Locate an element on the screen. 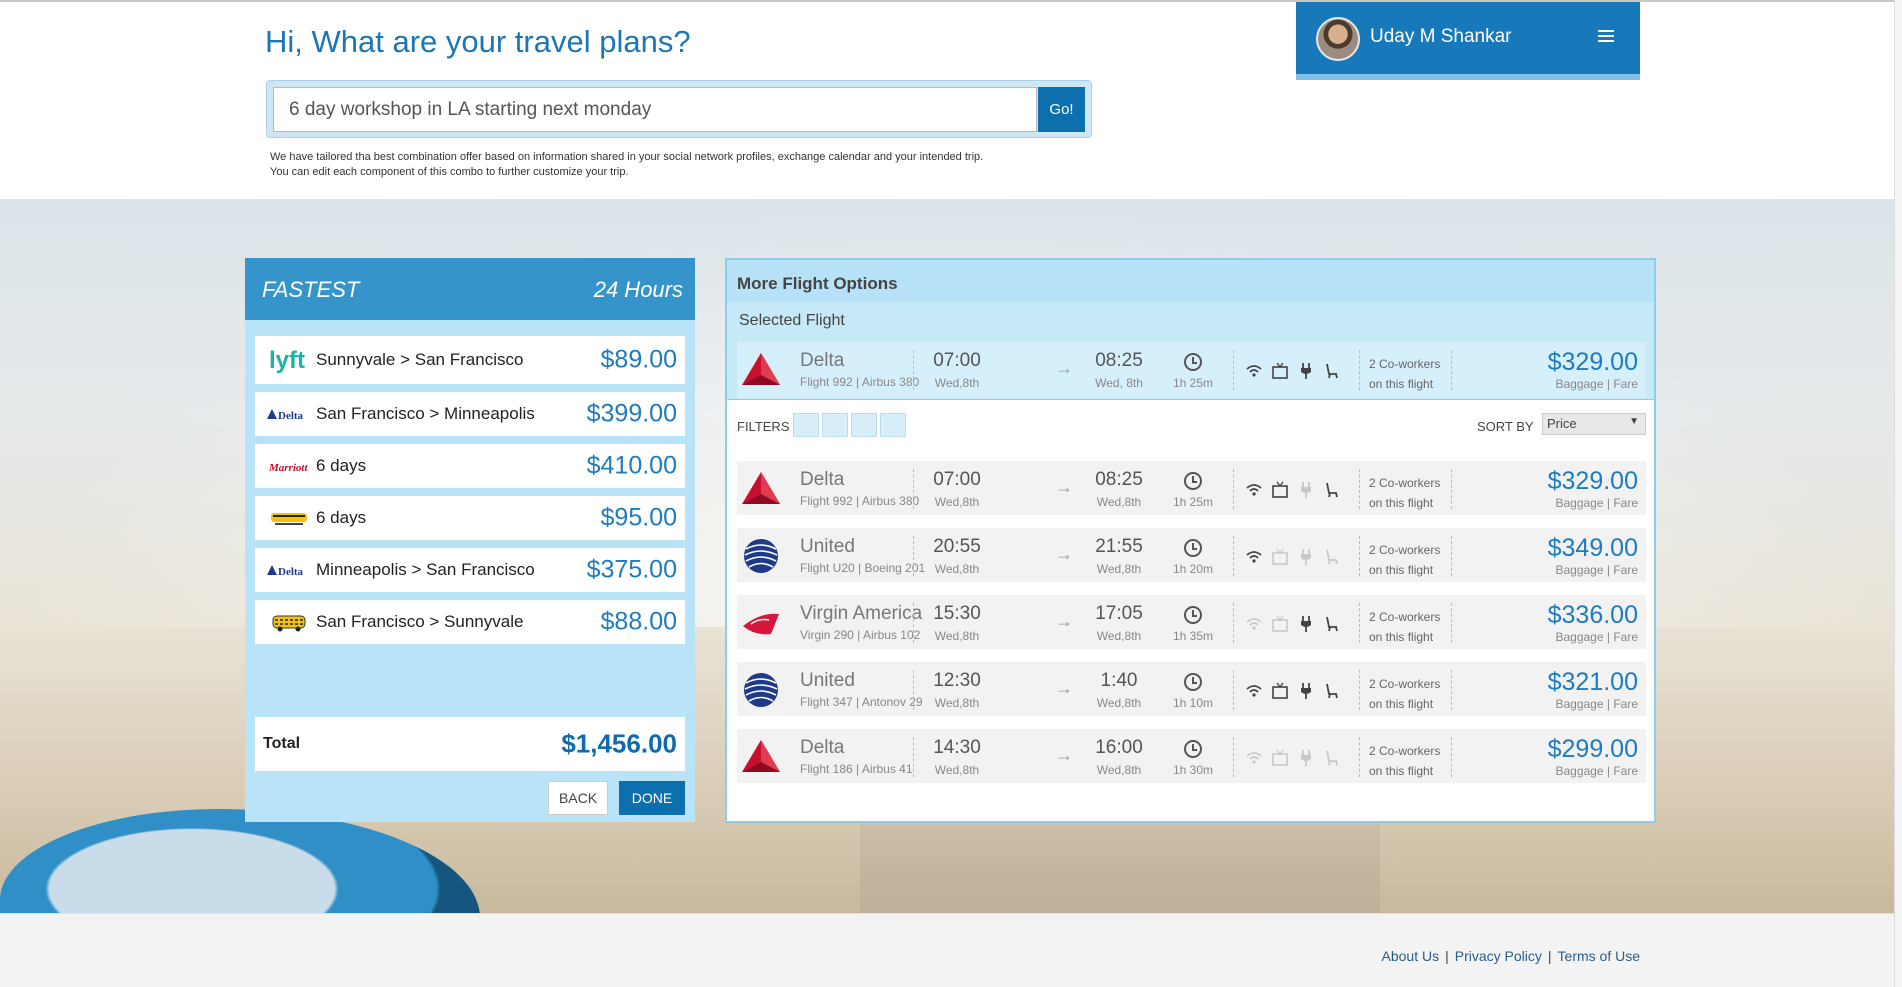 The image size is (1902, 987). combo-header: FASTEST 24 Hours is located at coordinates (470, 289).